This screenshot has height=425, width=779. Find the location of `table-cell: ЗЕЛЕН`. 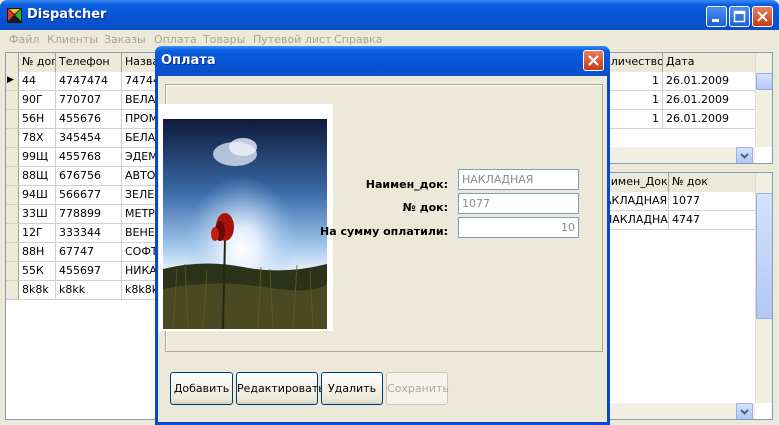

table-cell: ЗЕЛЕН is located at coordinates (139, 195).